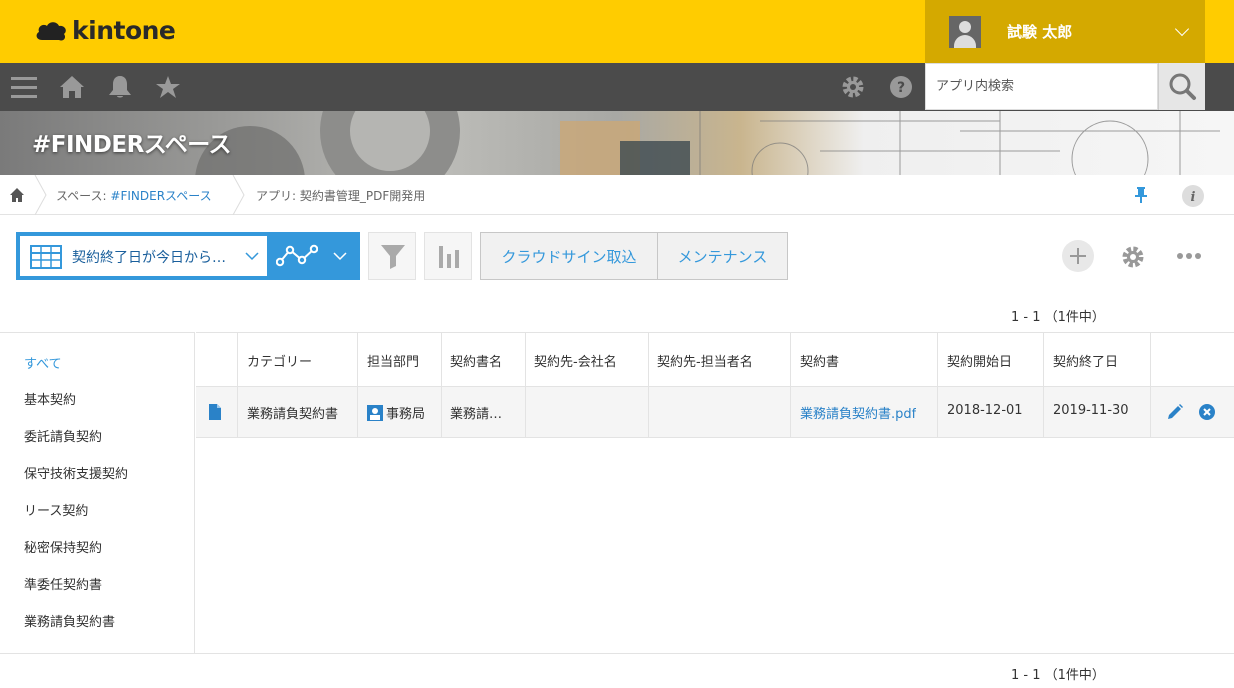 The height and width of the screenshot is (688, 1234). I want to click on category-item: 業務請負契約書, so click(69, 620).